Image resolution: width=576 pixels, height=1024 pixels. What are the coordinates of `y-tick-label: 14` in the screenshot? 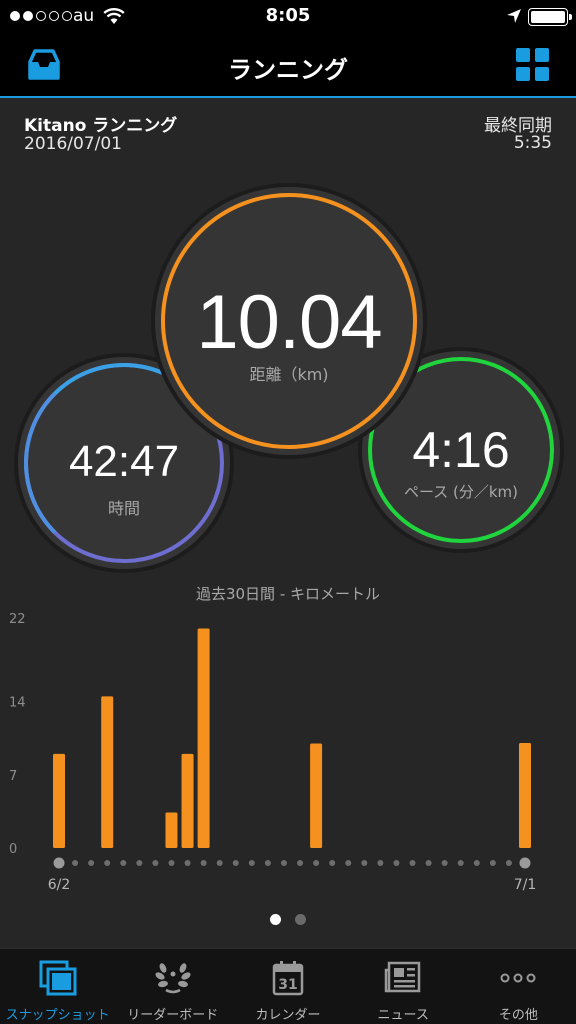 It's located at (17, 703).